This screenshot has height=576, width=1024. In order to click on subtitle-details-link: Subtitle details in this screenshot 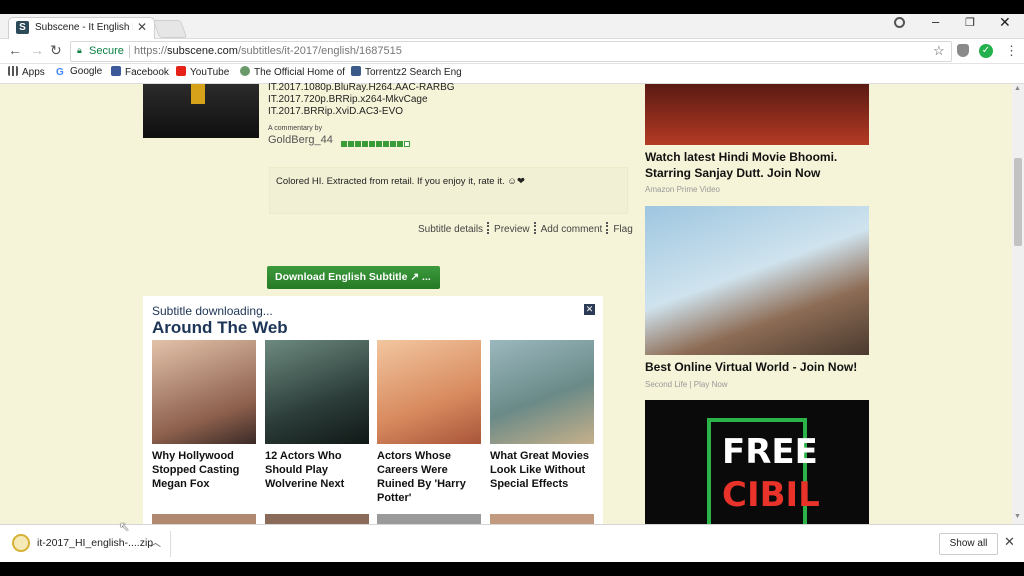, I will do `click(450, 229)`.